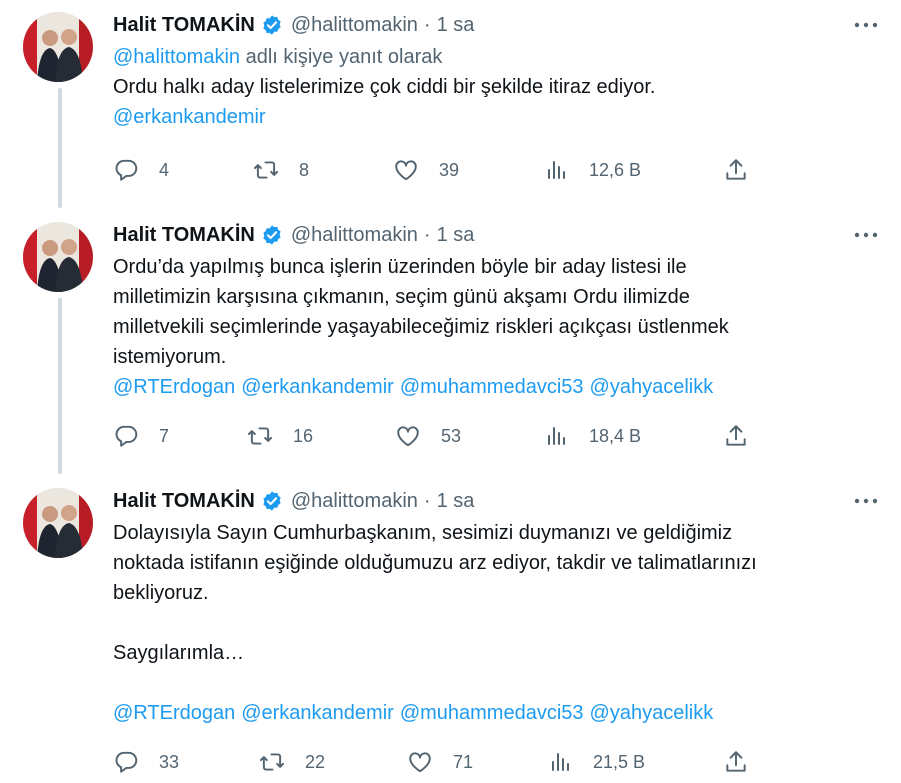  Describe the element at coordinates (164, 169) in the screenshot. I see `reply-count: 4` at that location.